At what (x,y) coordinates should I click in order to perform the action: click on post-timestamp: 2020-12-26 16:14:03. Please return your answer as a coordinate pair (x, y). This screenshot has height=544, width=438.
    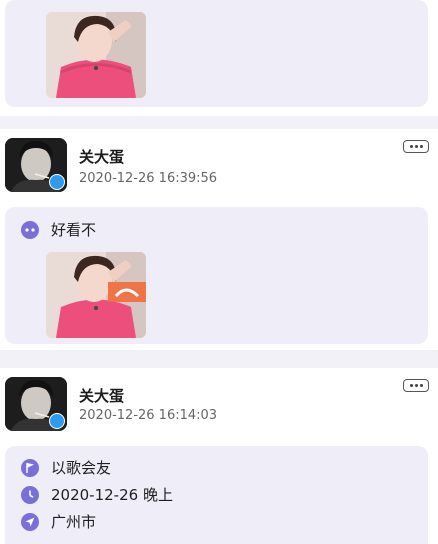
    Looking at the image, I should click on (148, 415).